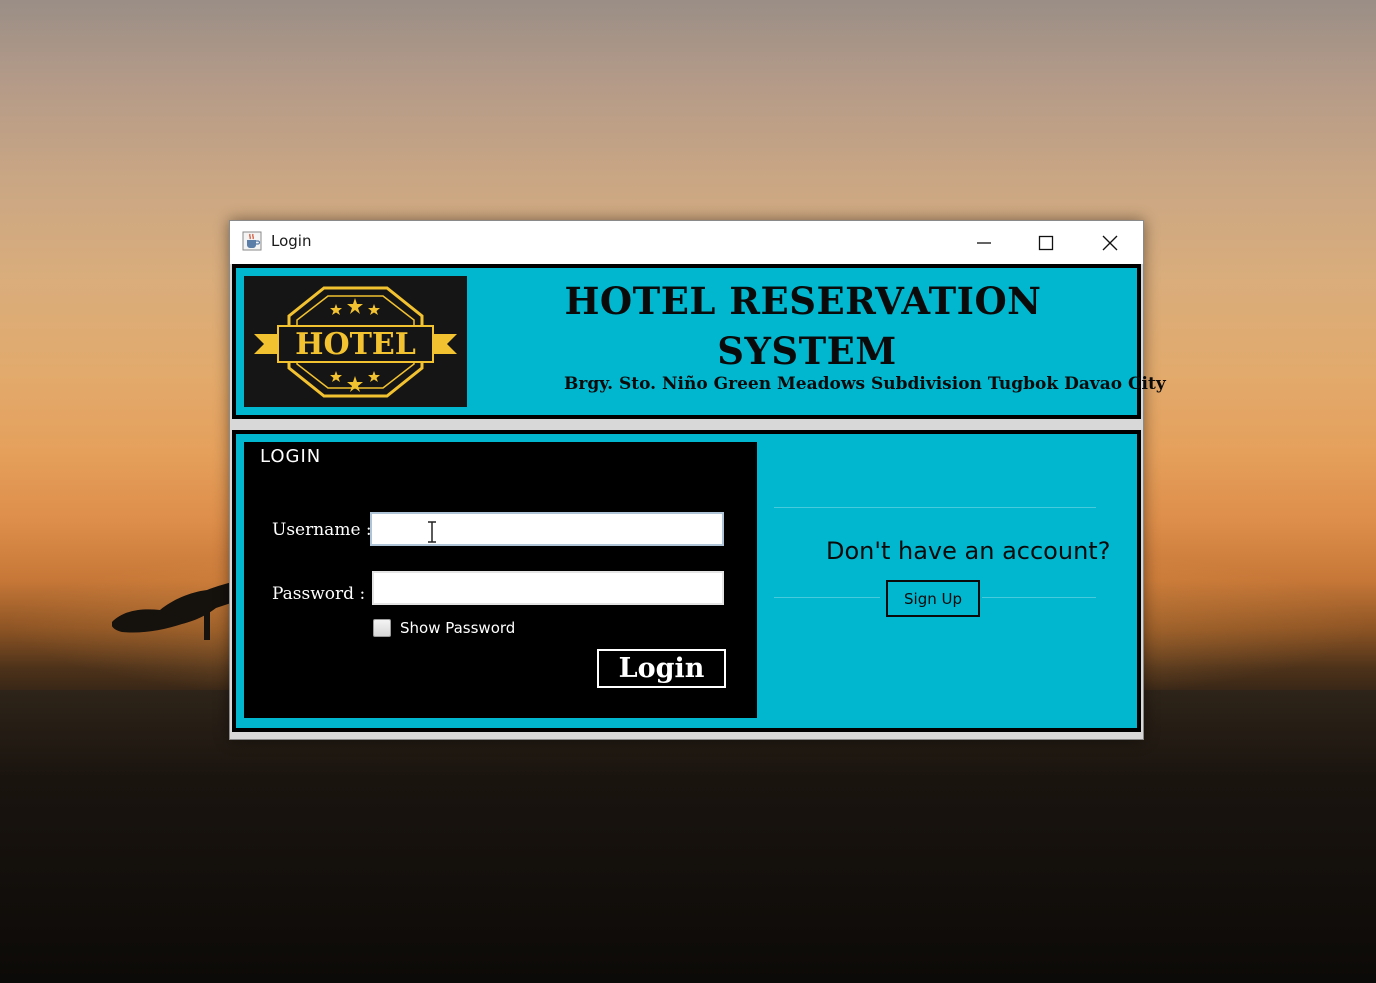 This screenshot has width=1376, height=983. I want to click on password-input, so click(548, 588).